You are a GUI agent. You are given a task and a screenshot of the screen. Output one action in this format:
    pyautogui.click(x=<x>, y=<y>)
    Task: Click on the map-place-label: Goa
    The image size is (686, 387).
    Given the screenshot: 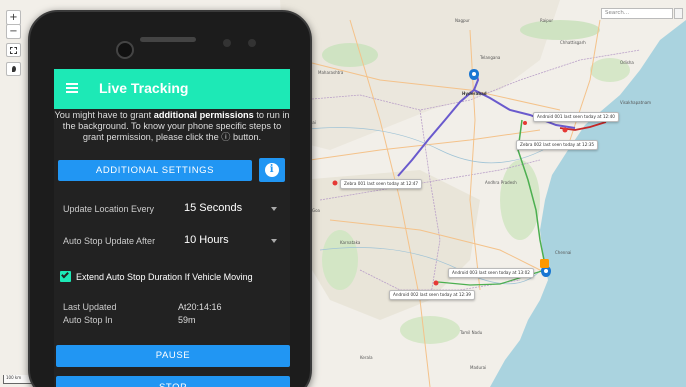 What is the action you would take?
    pyautogui.click(x=316, y=210)
    